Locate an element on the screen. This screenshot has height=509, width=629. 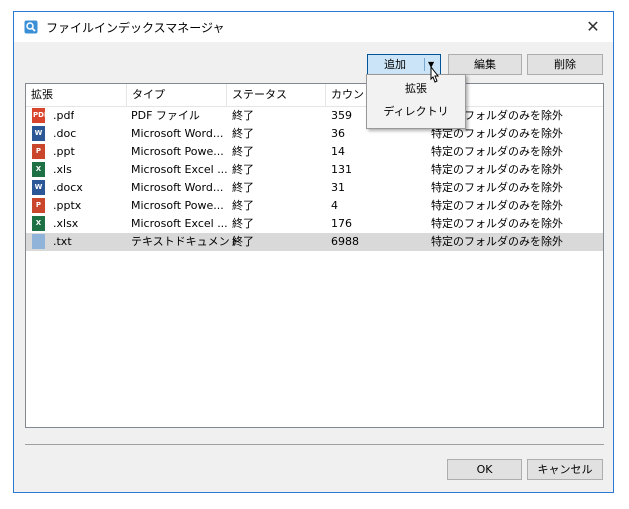
menu-item-directory: ディレクトリ is located at coordinates (416, 112).